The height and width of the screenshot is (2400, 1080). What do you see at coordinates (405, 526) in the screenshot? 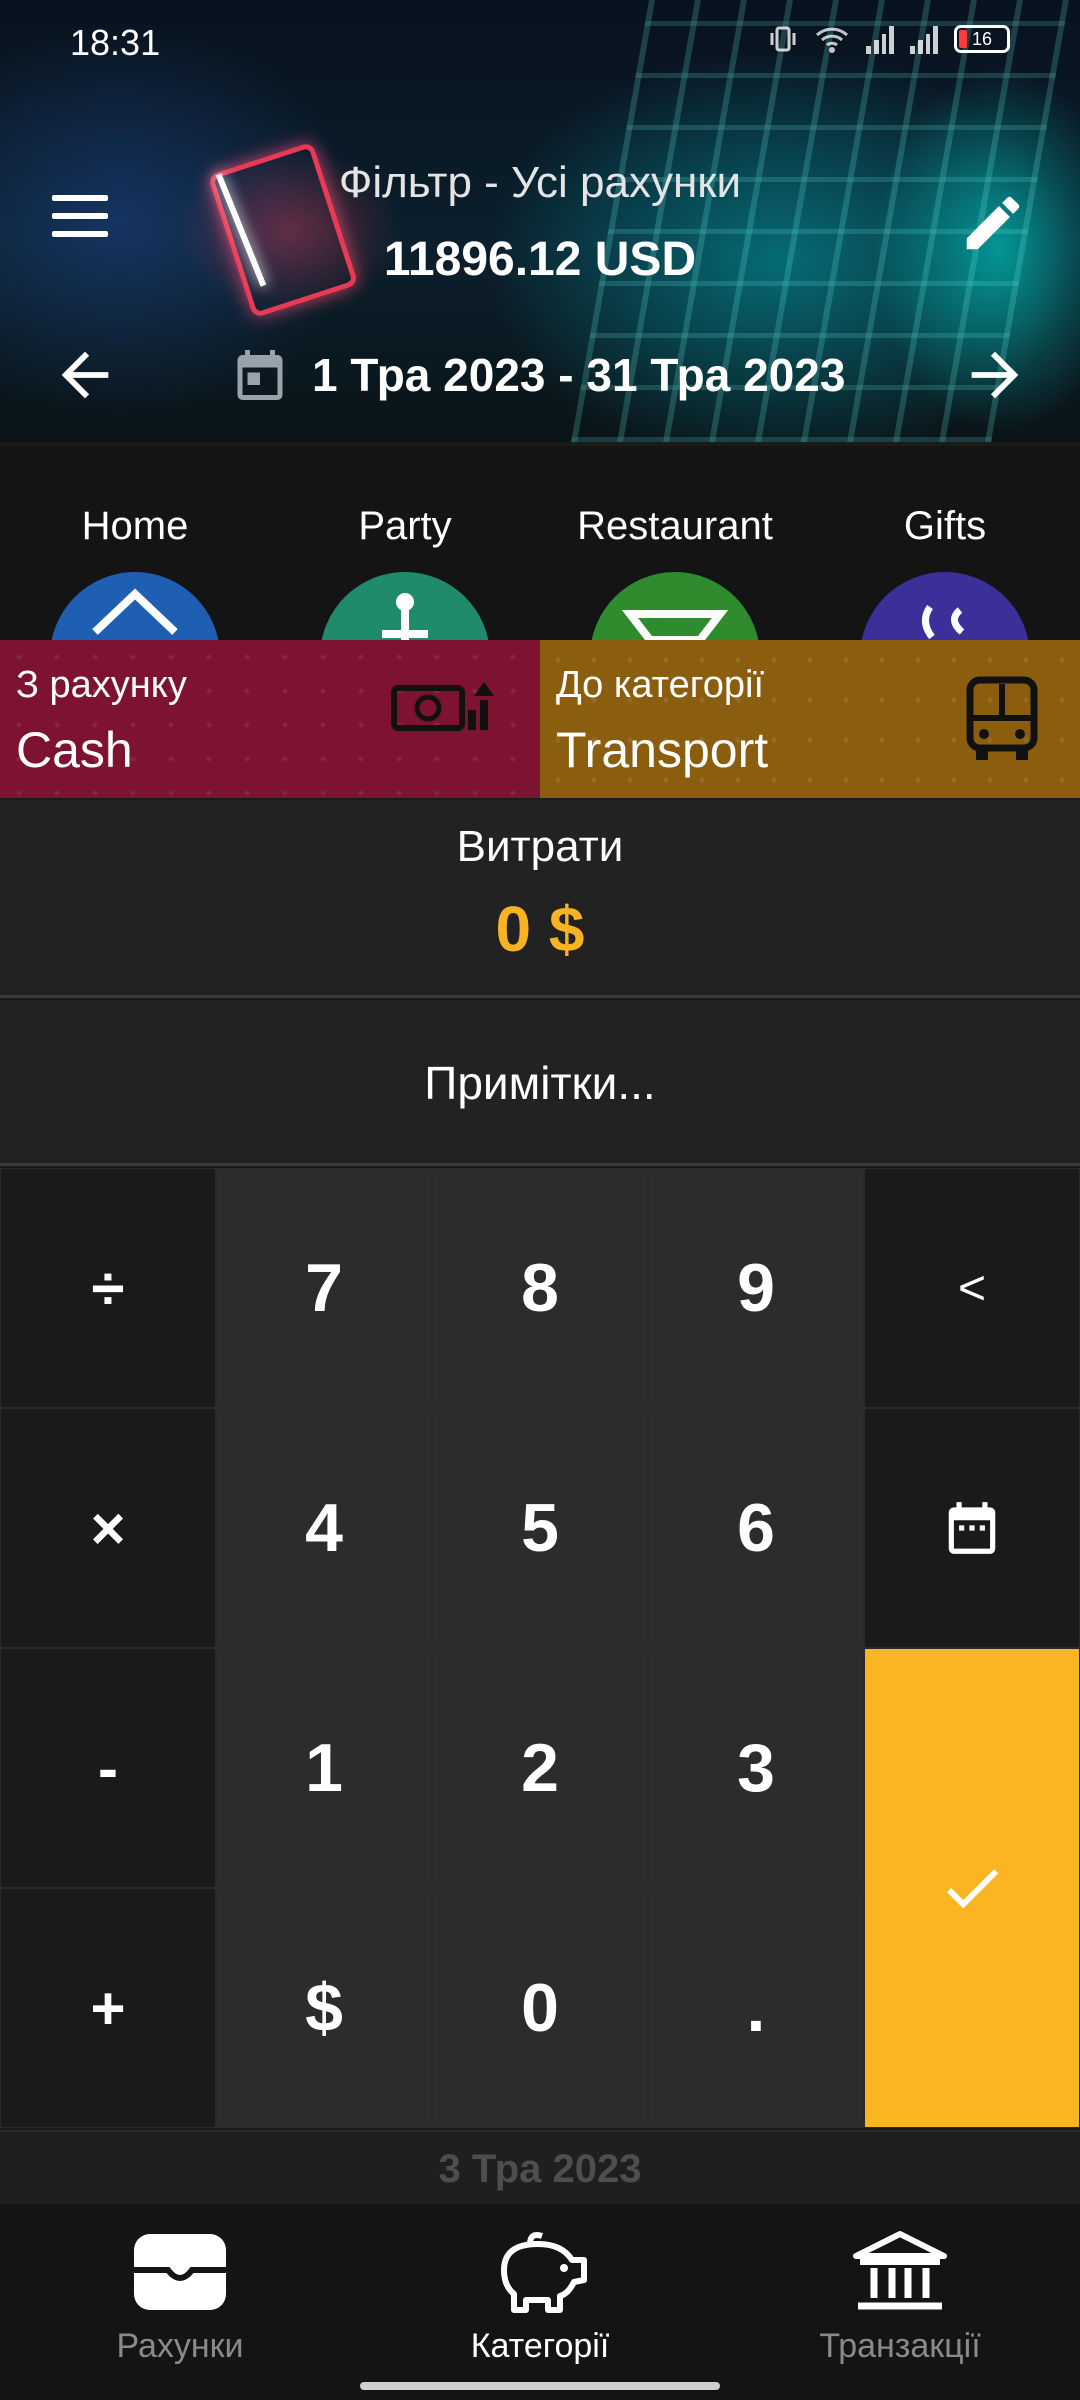
I see `category-label: Party` at bounding box center [405, 526].